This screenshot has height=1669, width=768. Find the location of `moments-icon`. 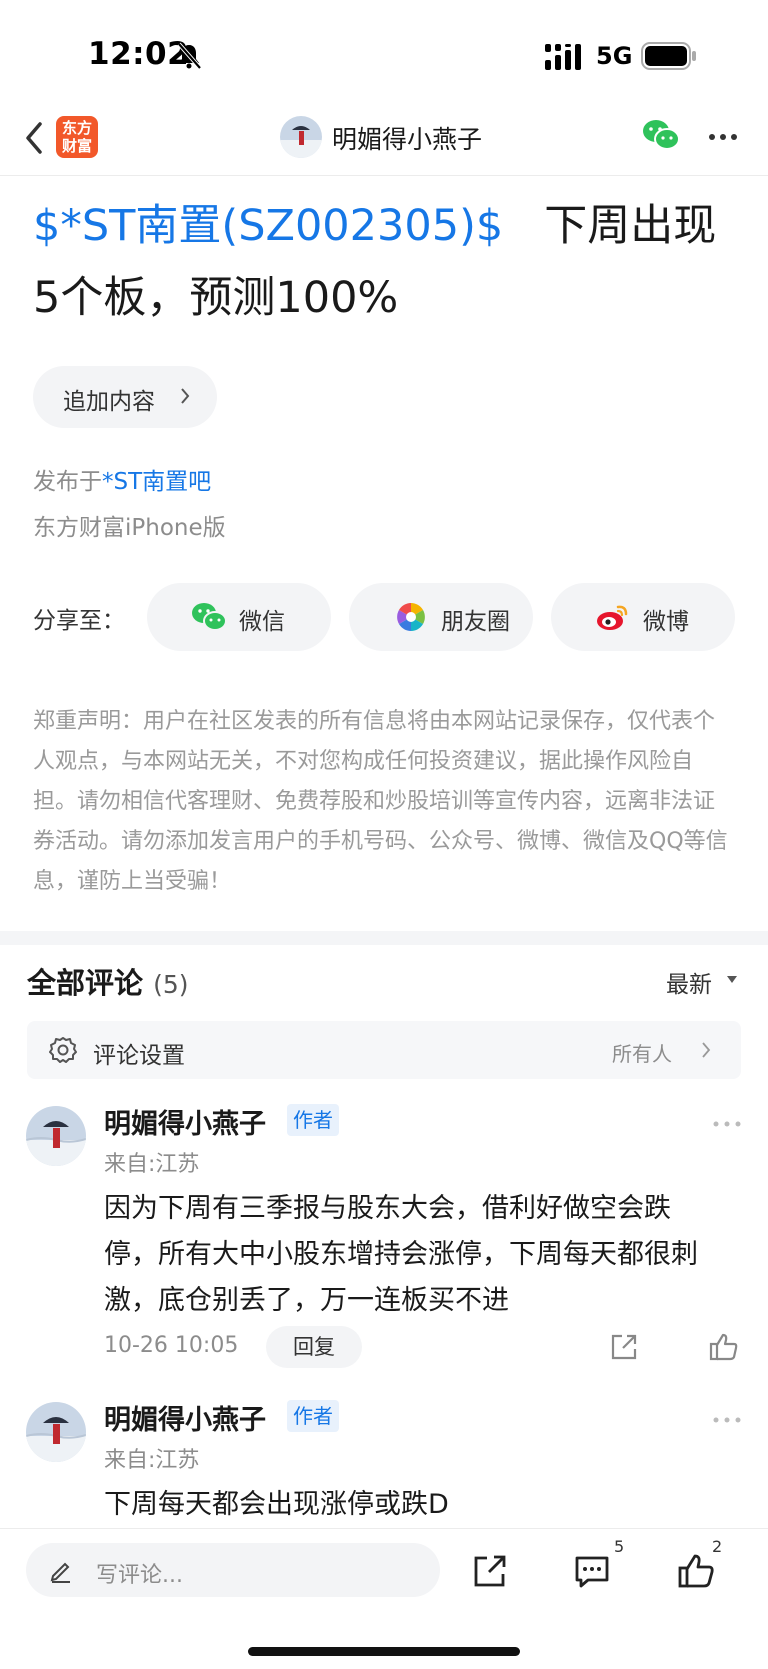

moments-icon is located at coordinates (411, 617).